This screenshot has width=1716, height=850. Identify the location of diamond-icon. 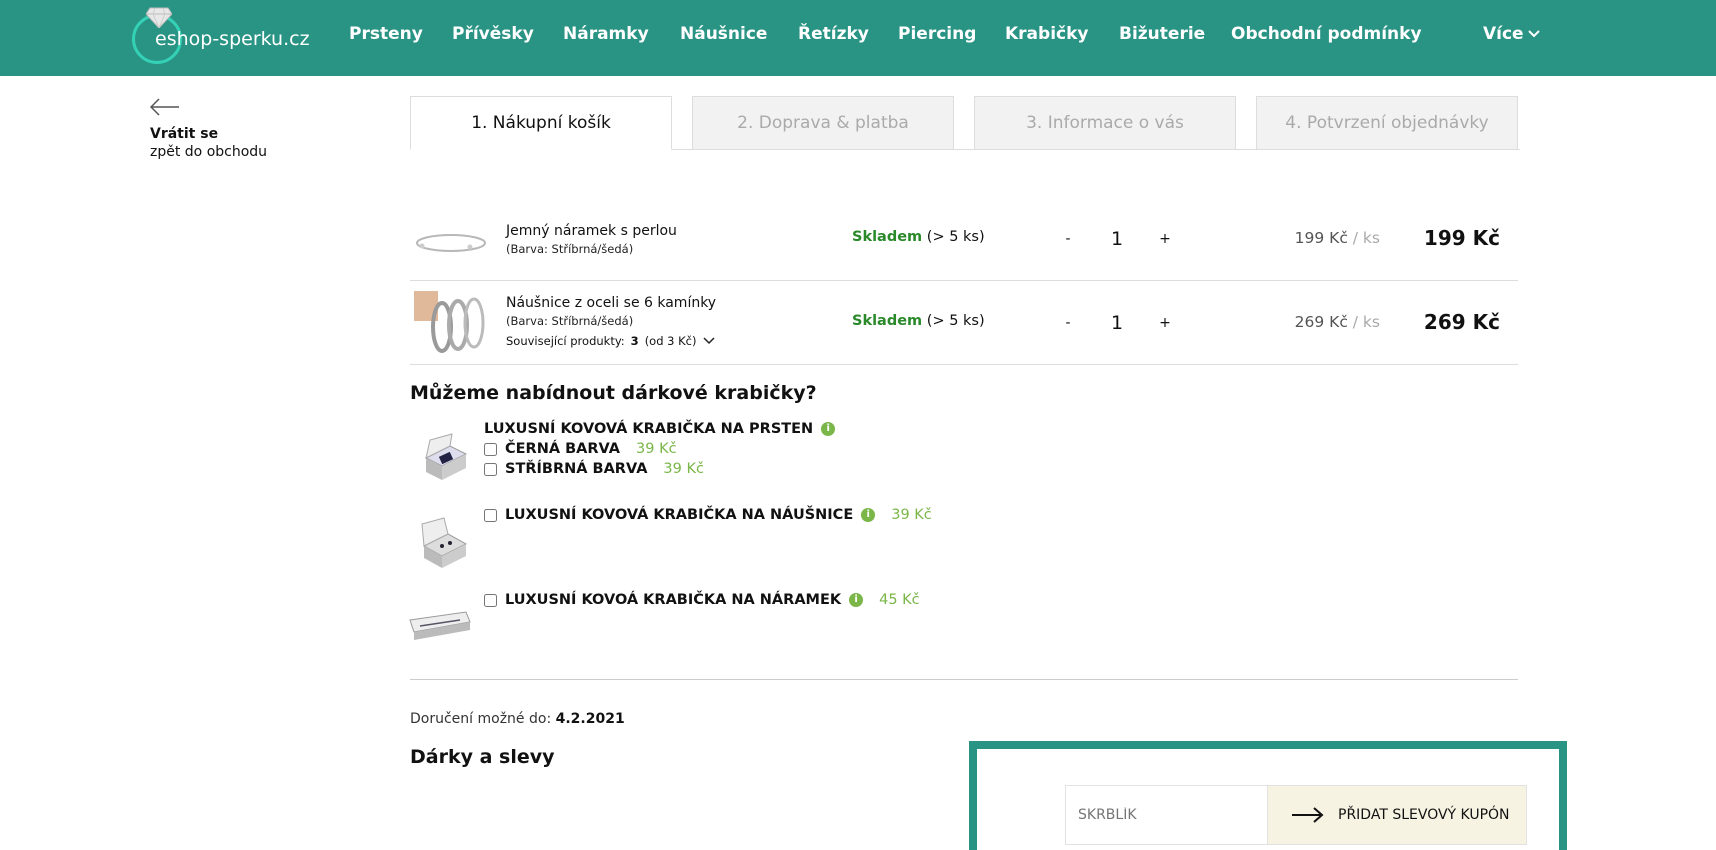
(159, 17).